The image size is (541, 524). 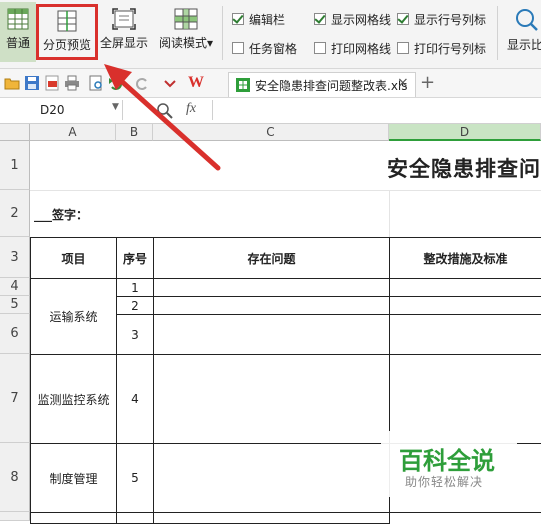 What do you see at coordinates (66, 45) in the screenshot?
I see `page-break-preview-label: 分页预览` at bounding box center [66, 45].